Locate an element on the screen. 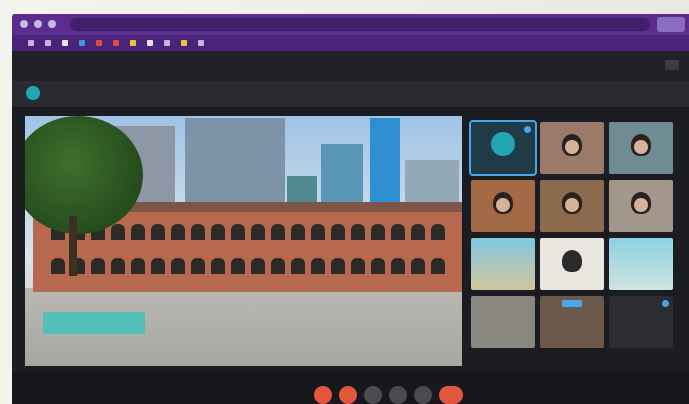 This screenshot has height=404, width=689. leave-call-icon is located at coordinates (451, 395).